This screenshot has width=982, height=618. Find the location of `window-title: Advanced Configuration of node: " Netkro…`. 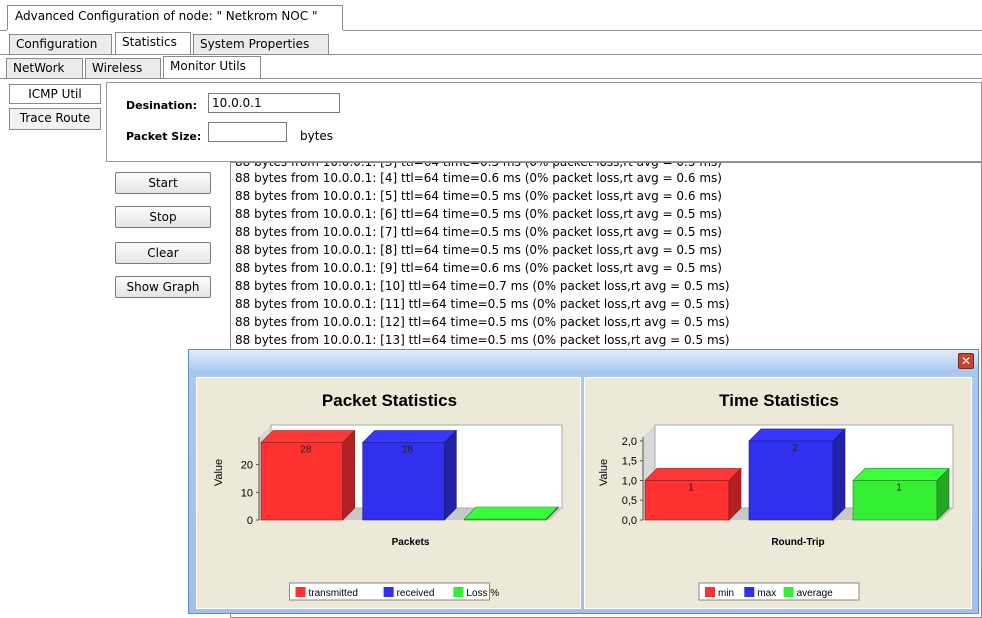

window-title: Advanced Configuration of node: " Netkro… is located at coordinates (166, 16).